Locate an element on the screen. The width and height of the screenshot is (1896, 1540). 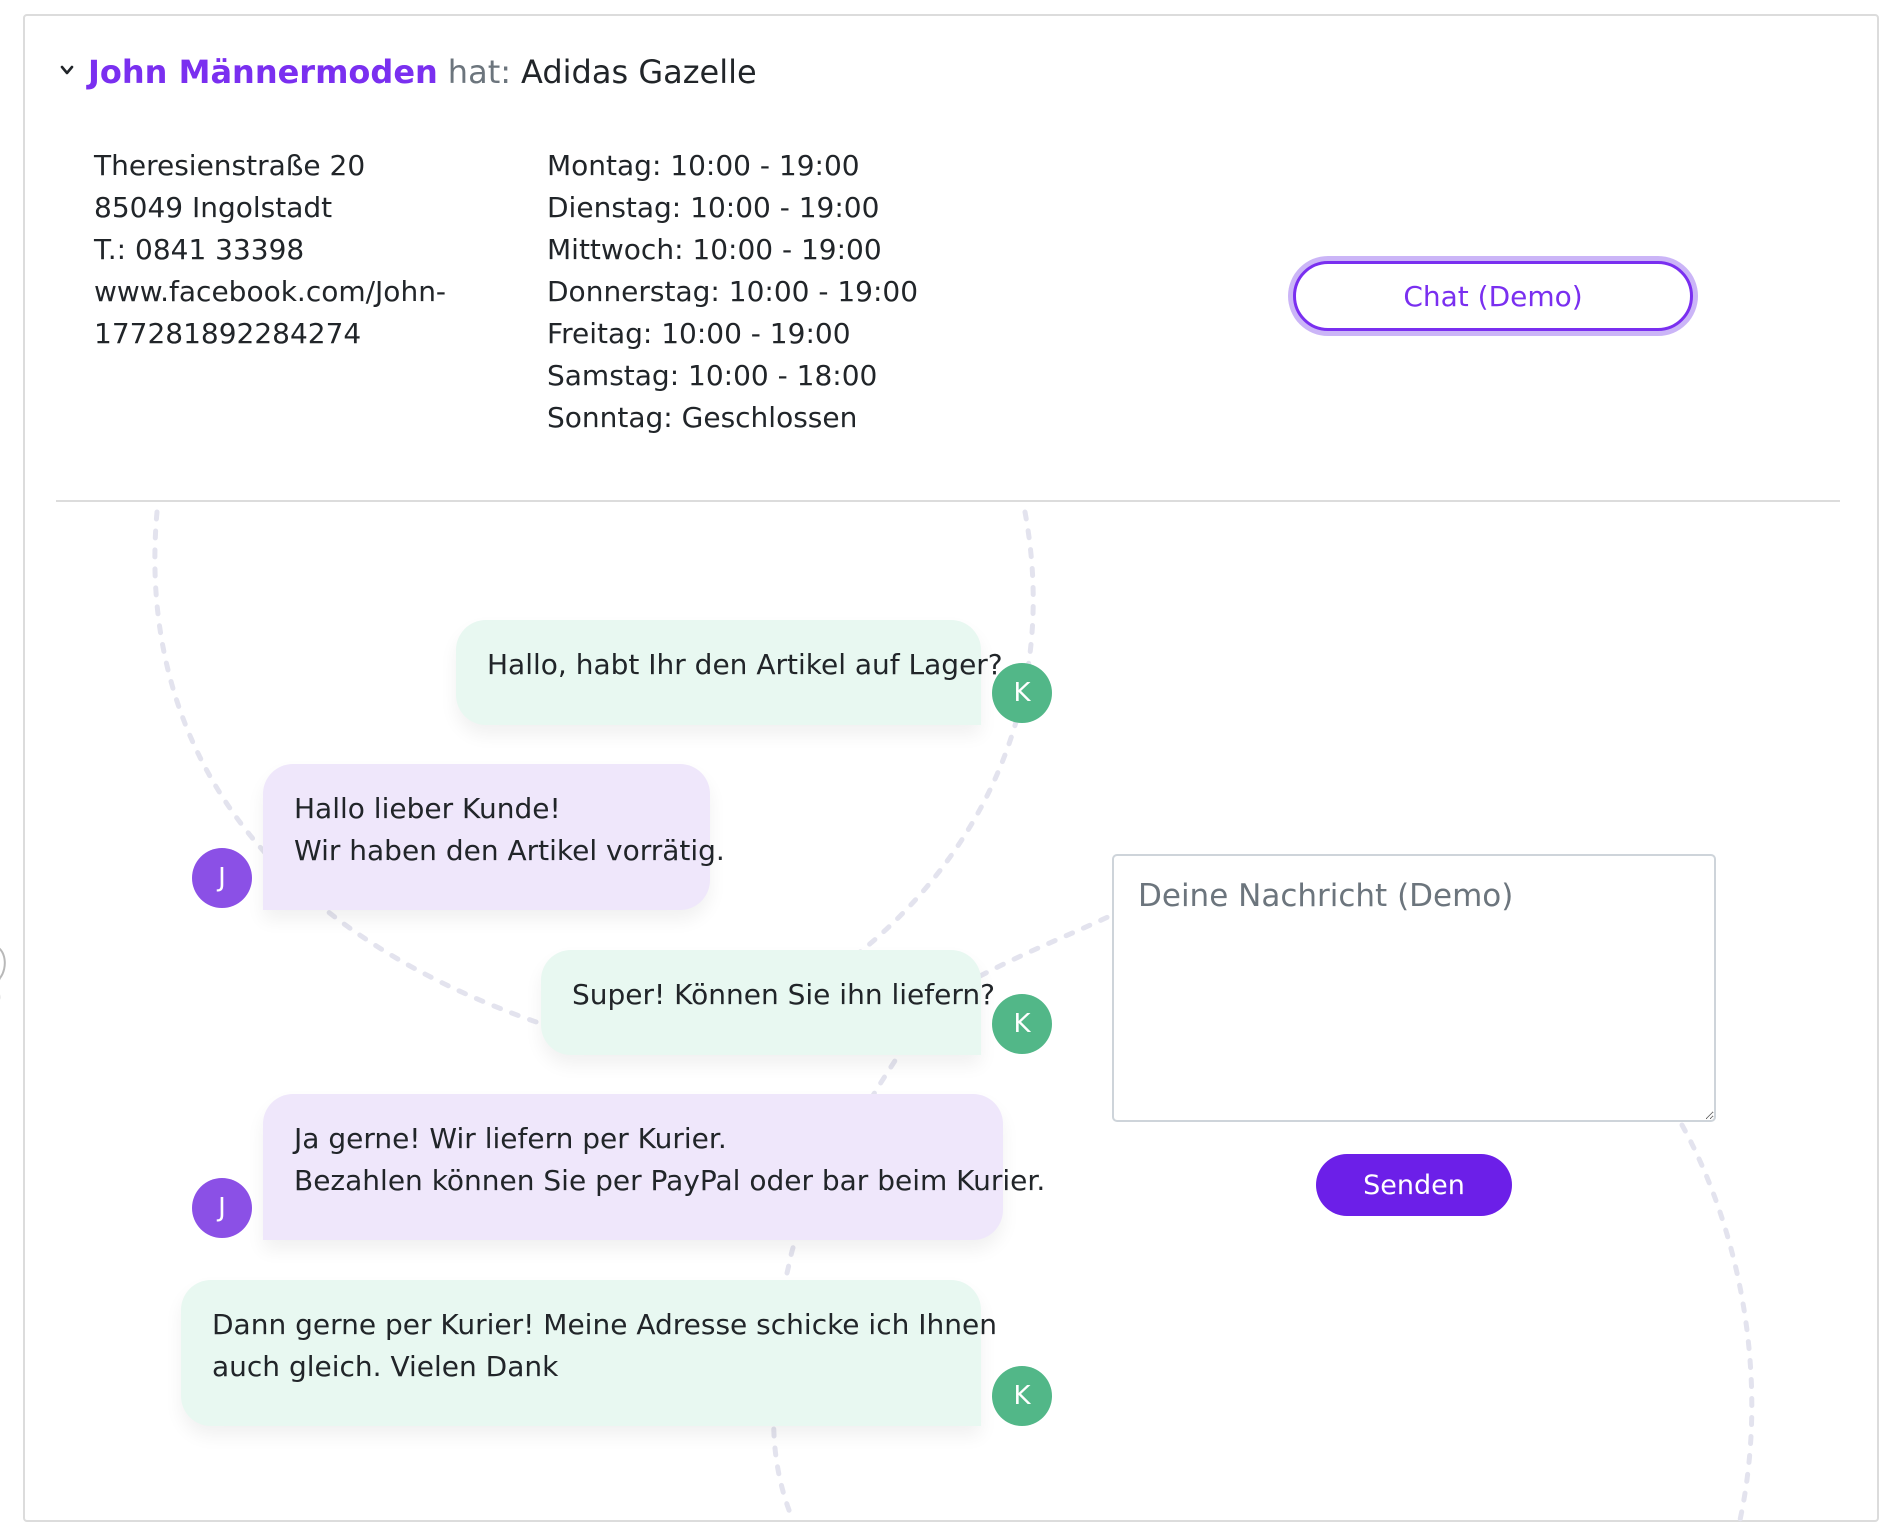
message-text: Super! Können Sie ihn liefern? is located at coordinates (783, 994).